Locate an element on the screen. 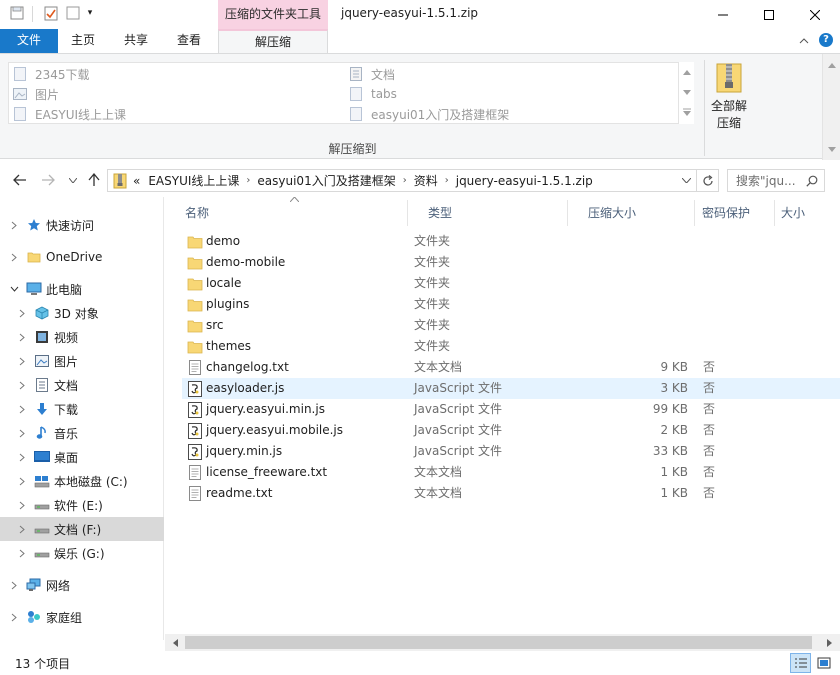 The width and height of the screenshot is (840, 675). nav-item-drive-e: 软件 (E:) is located at coordinates (82, 505).